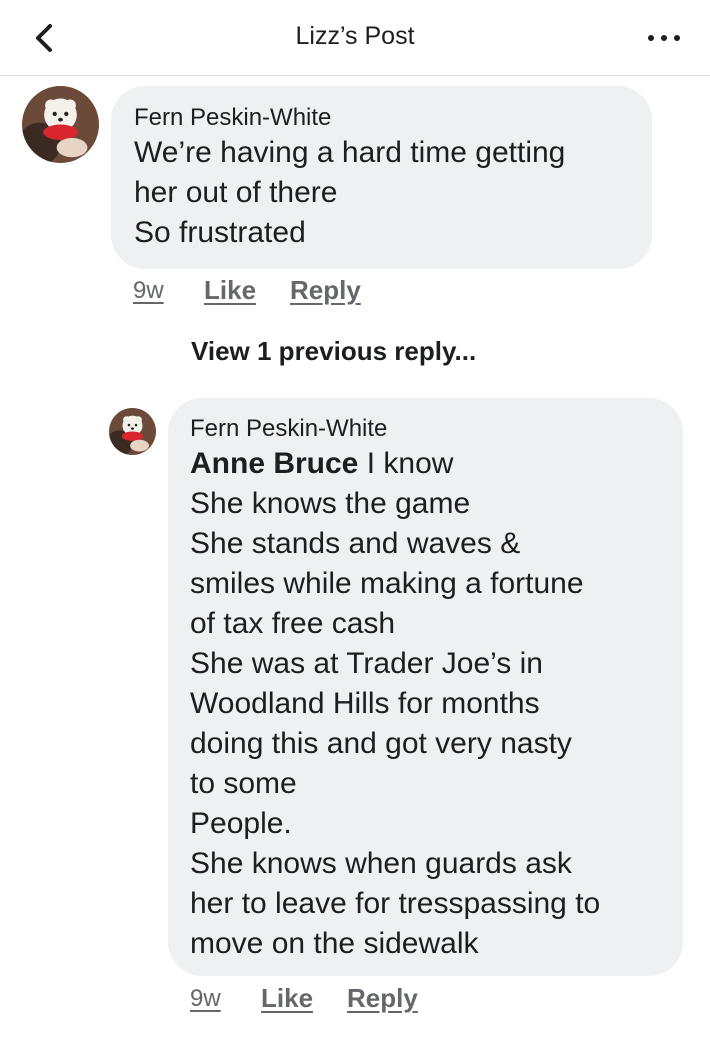 Image resolution: width=710 pixels, height=1045 pixels. I want to click on reply-text-line: of tax free cash, so click(293, 623).